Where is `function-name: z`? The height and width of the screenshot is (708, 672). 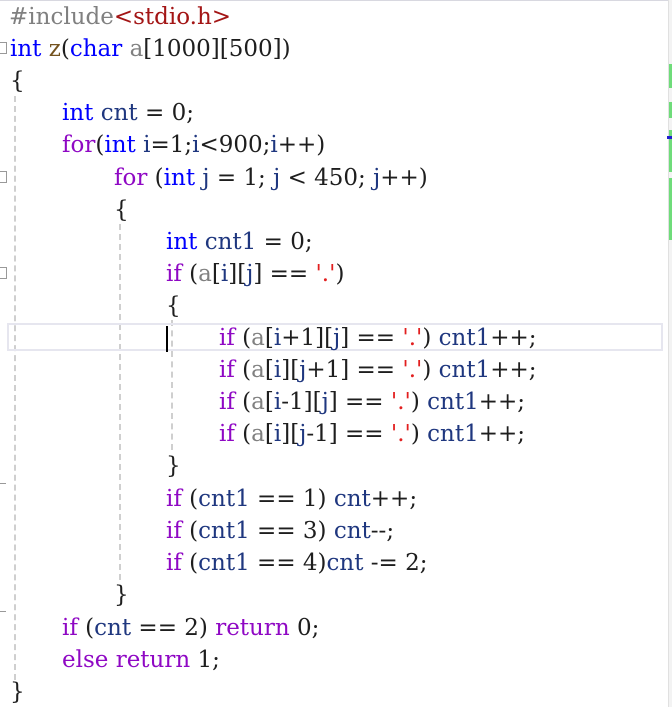 function-name: z is located at coordinates (54, 49).